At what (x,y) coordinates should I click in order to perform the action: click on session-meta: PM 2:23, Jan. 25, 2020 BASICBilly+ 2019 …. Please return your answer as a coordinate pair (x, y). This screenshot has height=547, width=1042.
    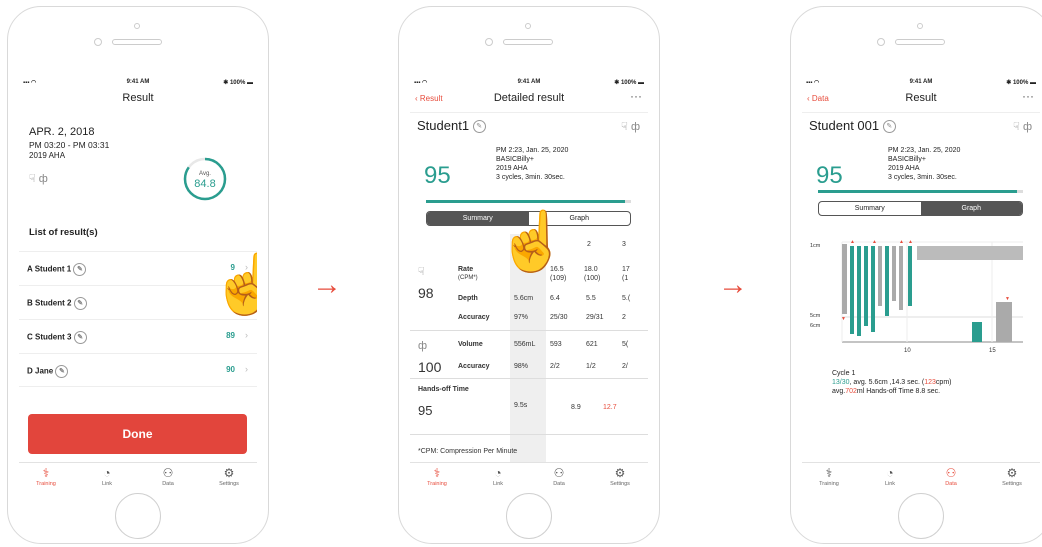
    Looking at the image, I should click on (924, 164).